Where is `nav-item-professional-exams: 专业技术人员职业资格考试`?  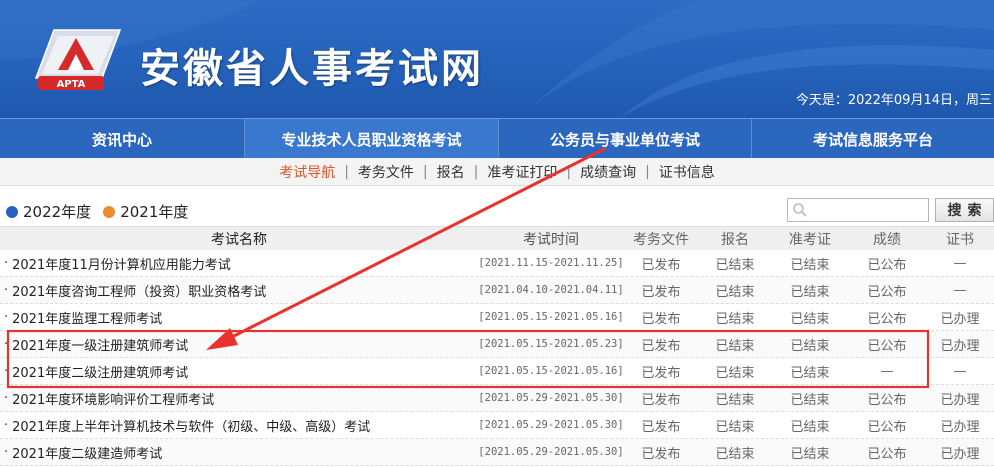
nav-item-professional-exams: 专业技术人员职业资格考试 is located at coordinates (372, 139).